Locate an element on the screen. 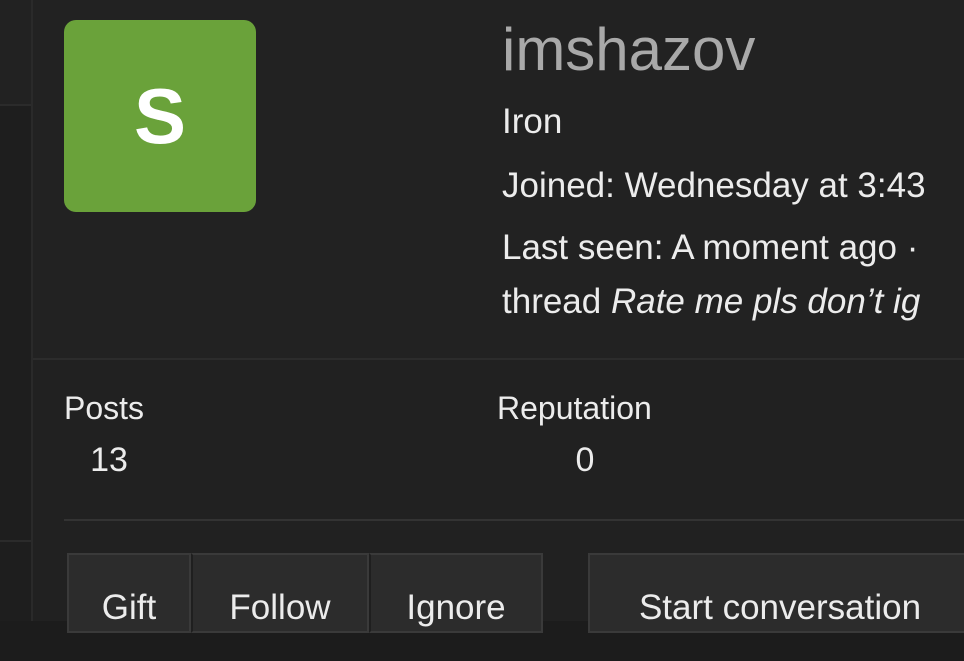 This screenshot has height=661, width=964. action-button-group: Gift Follow Ignore is located at coordinates (305, 593).